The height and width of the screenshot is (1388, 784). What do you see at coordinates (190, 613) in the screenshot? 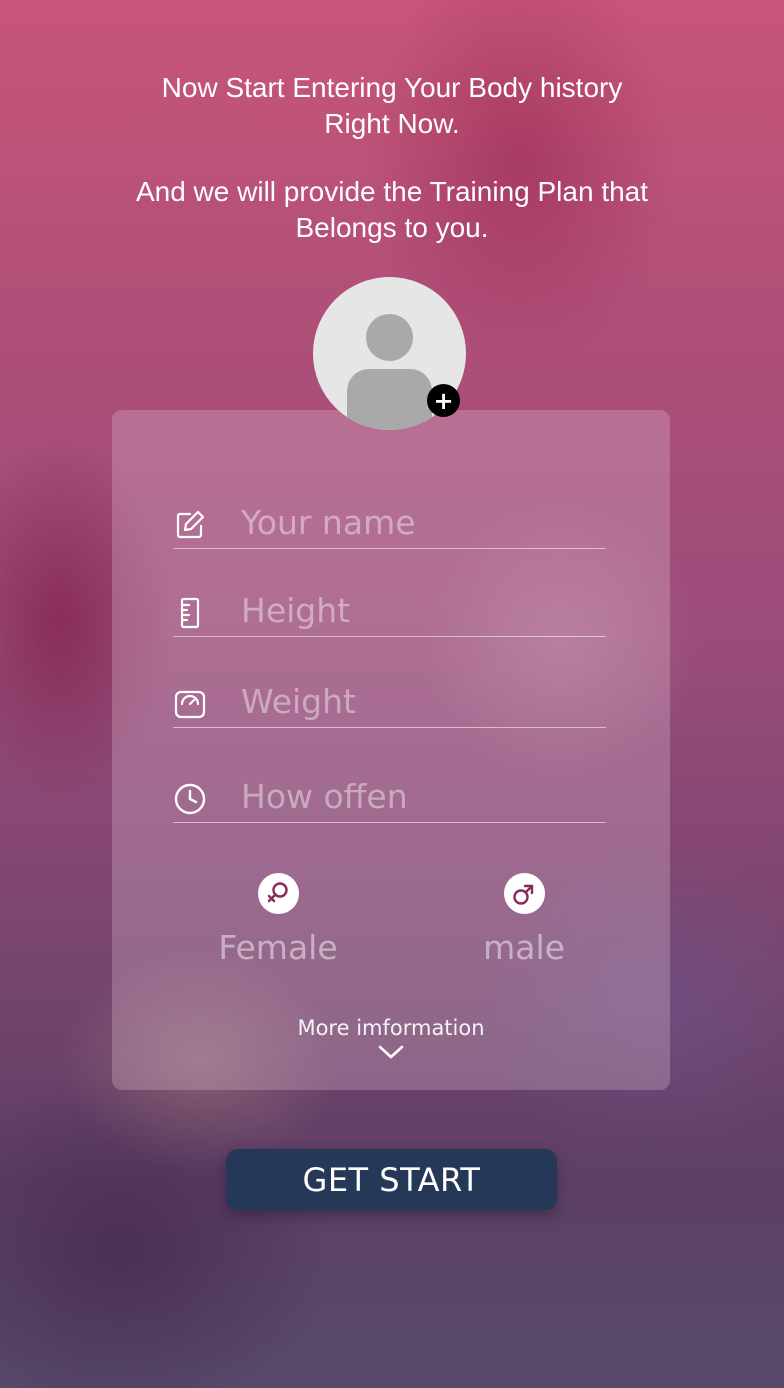
I see `ruler-icon` at bounding box center [190, 613].